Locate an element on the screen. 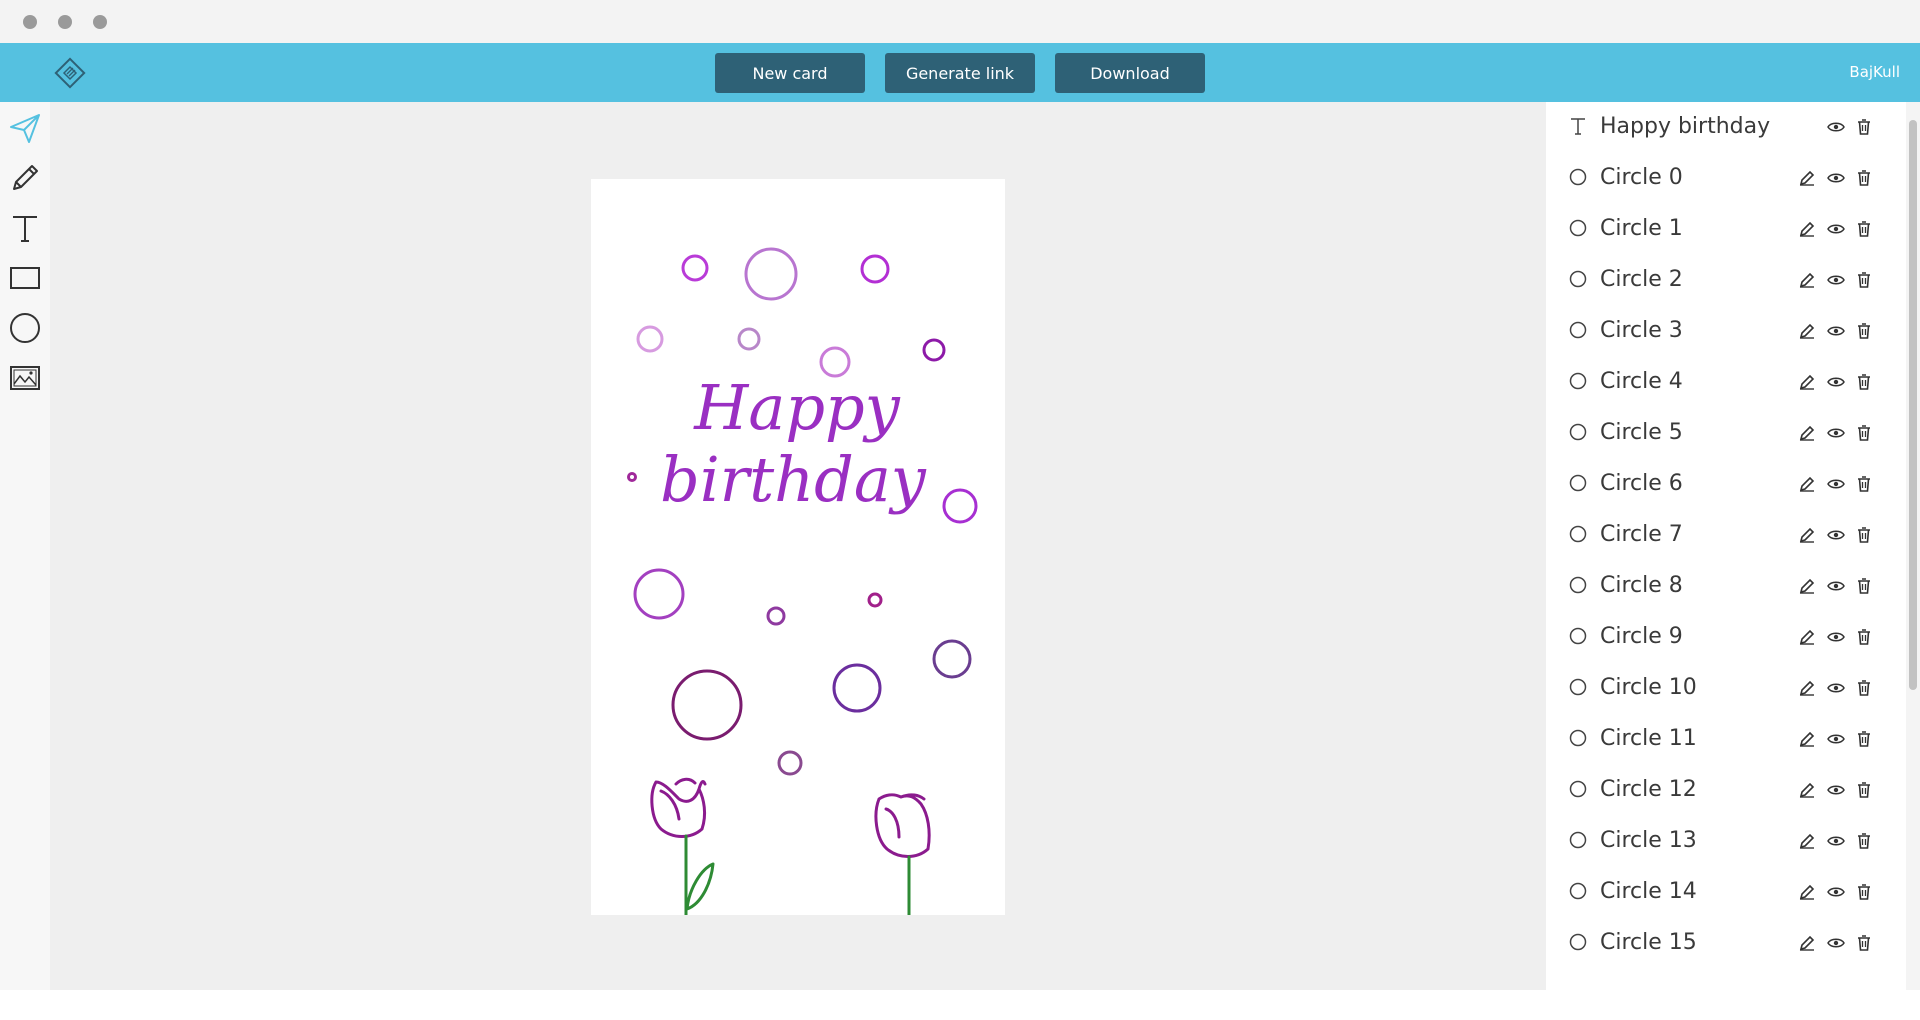 The image size is (1920, 1020). layer-row: Circle 14 is located at coordinates (1726, 892).